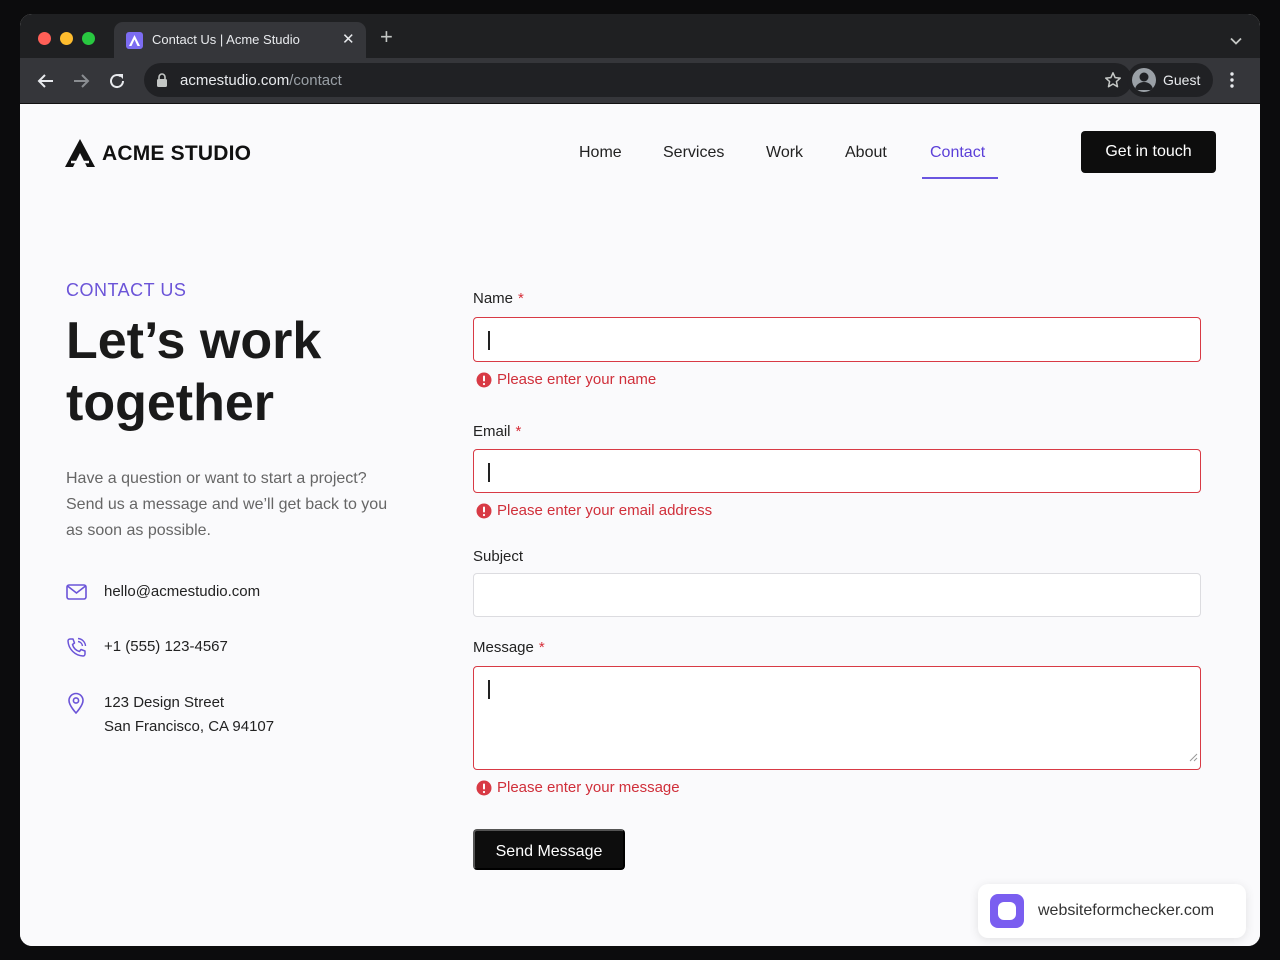 This screenshot has width=1280, height=960. What do you see at coordinates (164, 702) in the screenshot?
I see `contact-address-line1: 123 Design Street` at bounding box center [164, 702].